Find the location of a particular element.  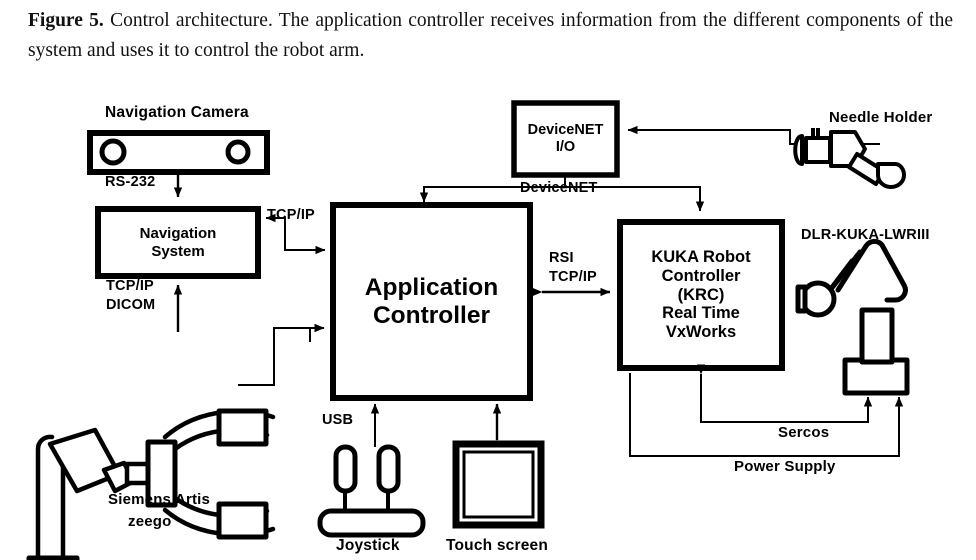

robot-arm-graphic is located at coordinates (852, 317).